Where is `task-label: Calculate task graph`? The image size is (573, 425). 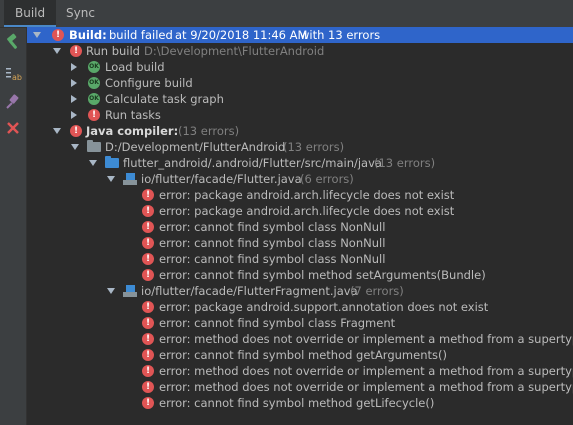
task-label: Calculate task graph is located at coordinates (164, 99).